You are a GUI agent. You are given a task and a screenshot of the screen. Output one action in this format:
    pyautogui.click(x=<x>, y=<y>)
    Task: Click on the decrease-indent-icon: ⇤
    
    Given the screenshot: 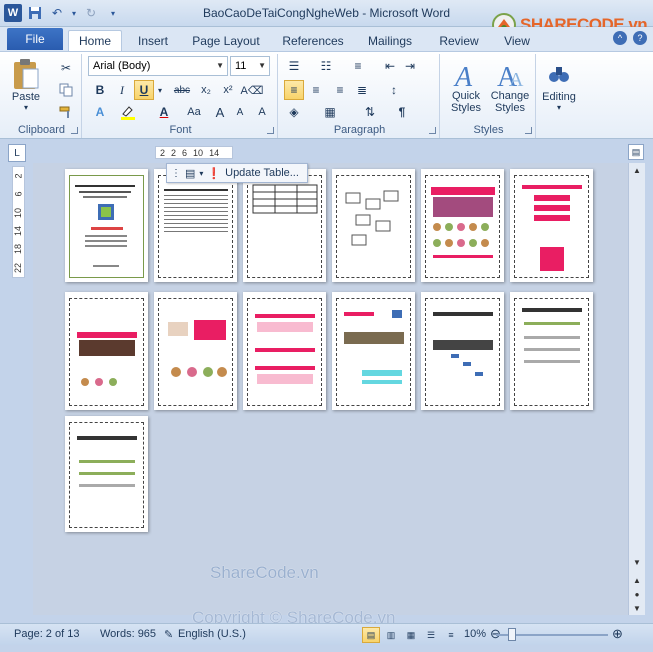 What is the action you would take?
    pyautogui.click(x=390, y=66)
    